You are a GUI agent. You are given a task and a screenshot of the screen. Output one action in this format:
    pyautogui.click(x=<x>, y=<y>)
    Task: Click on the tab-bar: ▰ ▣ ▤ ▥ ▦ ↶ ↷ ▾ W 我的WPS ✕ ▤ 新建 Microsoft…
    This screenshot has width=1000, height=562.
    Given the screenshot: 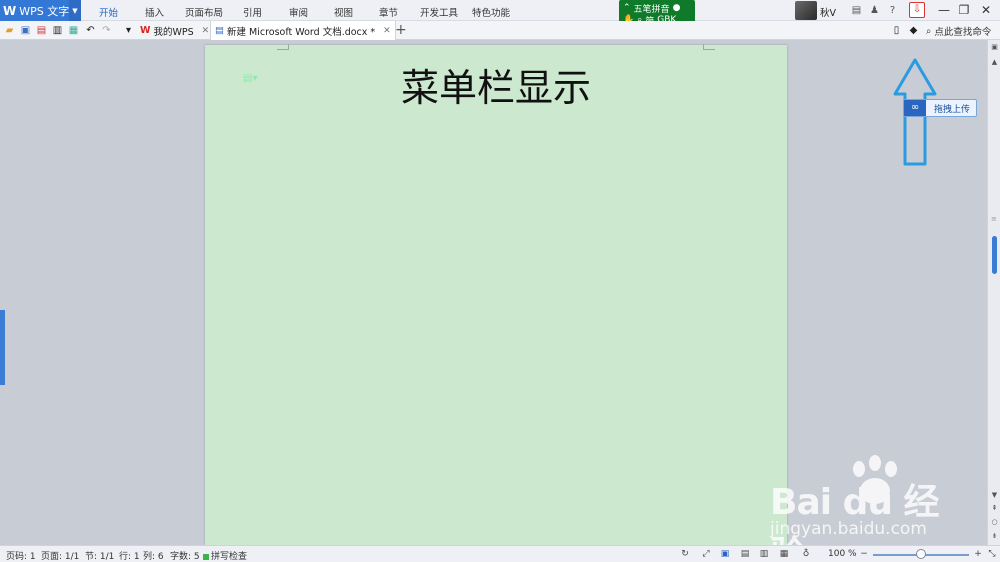 What is the action you would take?
    pyautogui.click(x=500, y=30)
    